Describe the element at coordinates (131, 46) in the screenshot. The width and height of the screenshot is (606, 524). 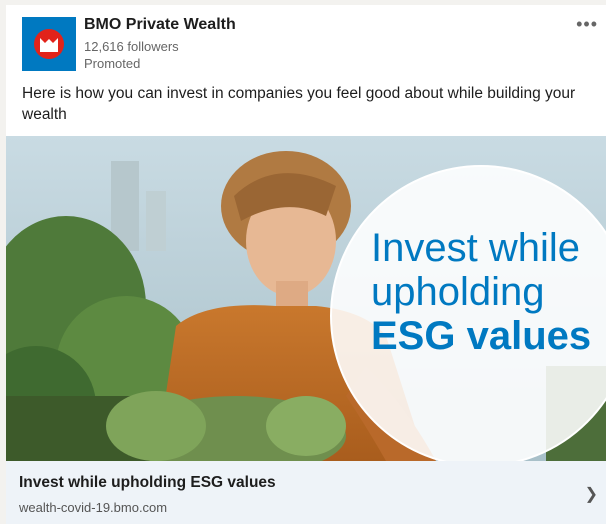
I see `follower-count: 12,616 followers` at that location.